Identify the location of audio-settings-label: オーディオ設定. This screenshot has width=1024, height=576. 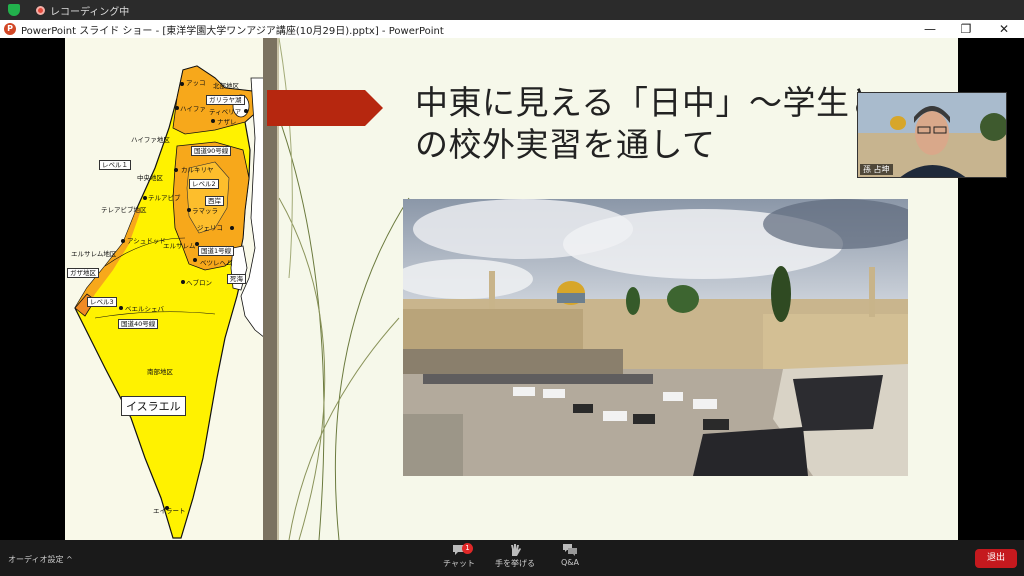
(36, 559).